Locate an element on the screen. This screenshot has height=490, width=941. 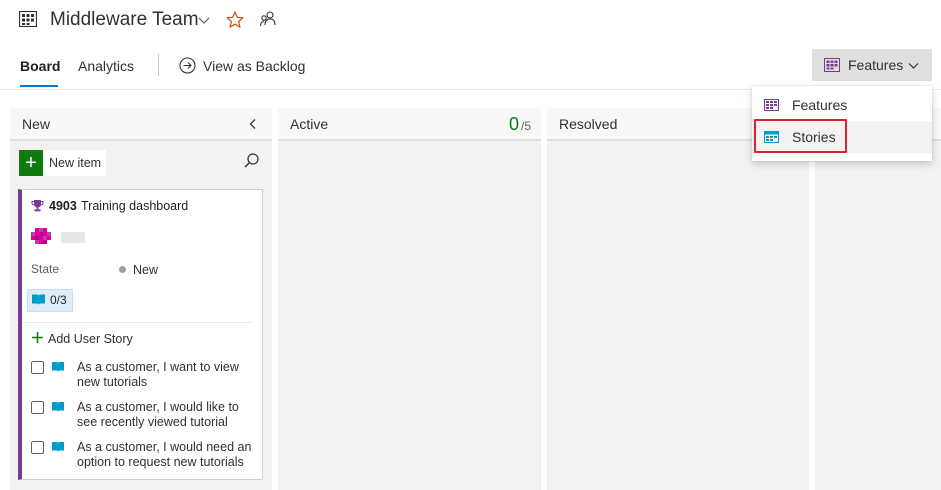
tab-board-underline is located at coordinates (39, 86).